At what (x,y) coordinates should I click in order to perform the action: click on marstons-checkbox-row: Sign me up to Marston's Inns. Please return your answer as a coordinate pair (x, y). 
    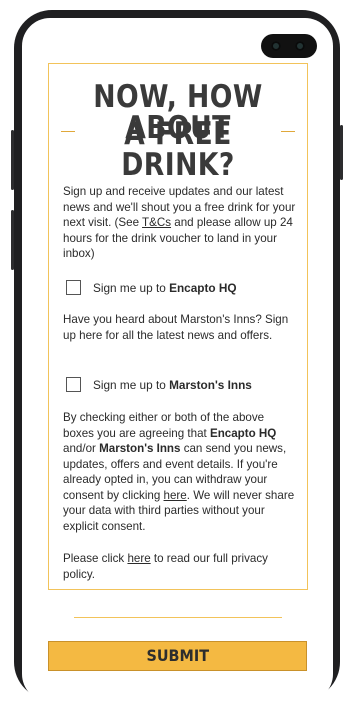
    Looking at the image, I should click on (159, 384).